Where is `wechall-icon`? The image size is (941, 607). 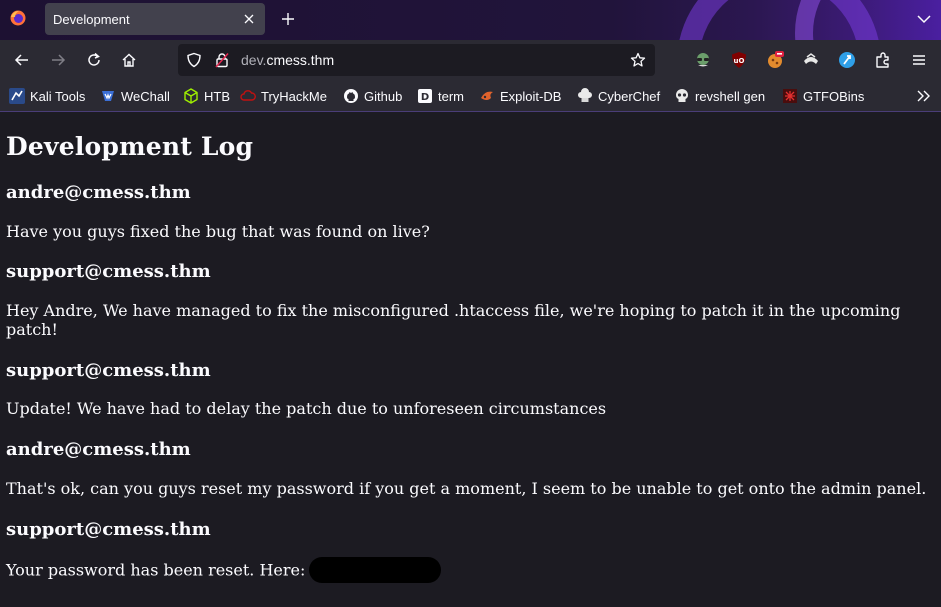 wechall-icon is located at coordinates (108, 96).